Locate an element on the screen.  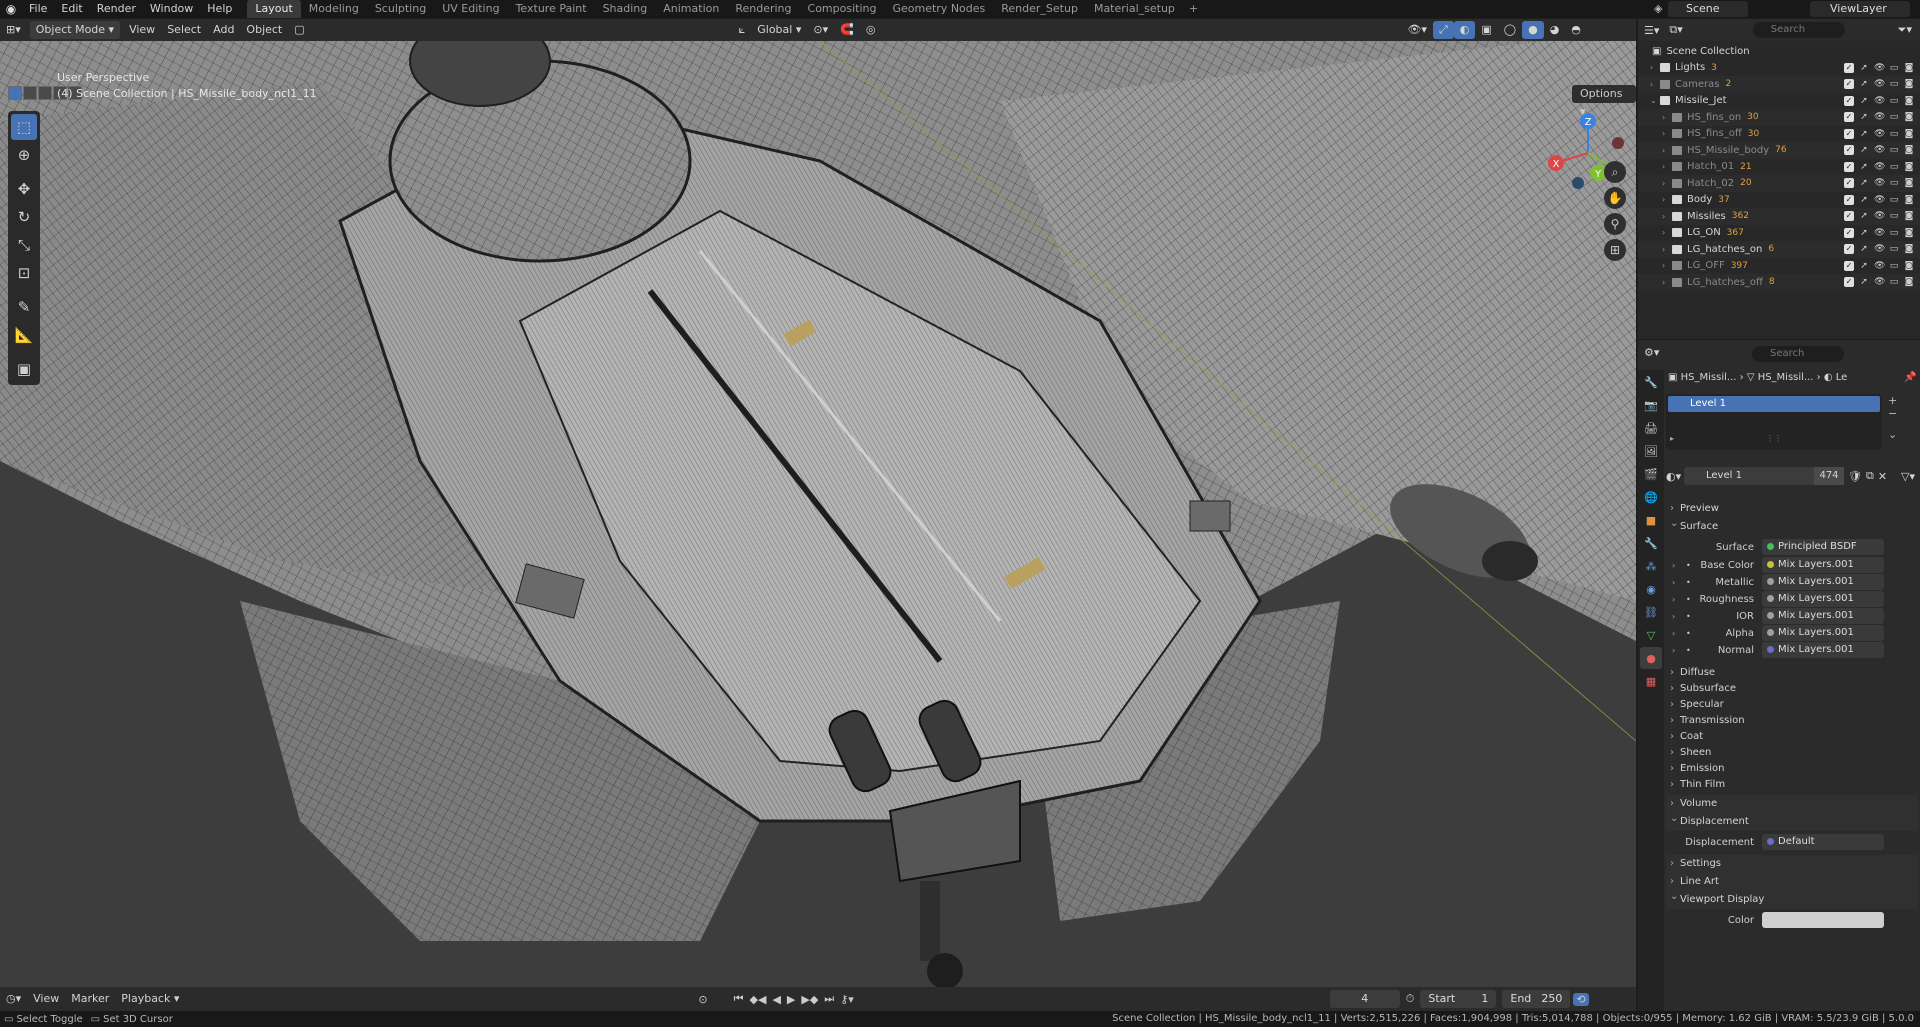
pin-icon: 📌 is located at coordinates (1910, 378).